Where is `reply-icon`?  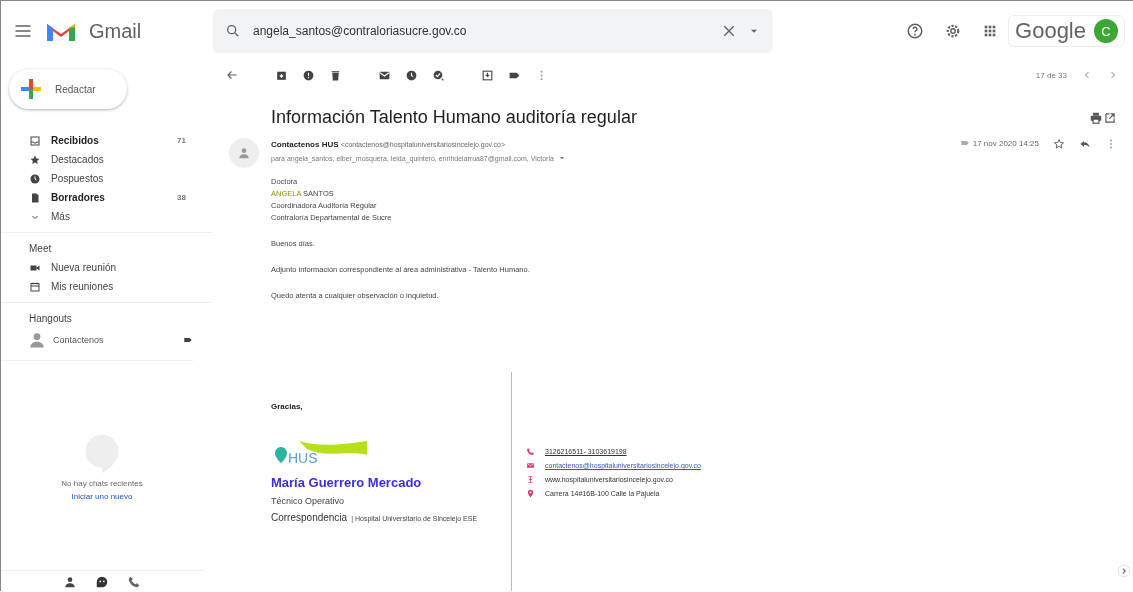
reply-icon is located at coordinates (1085, 144).